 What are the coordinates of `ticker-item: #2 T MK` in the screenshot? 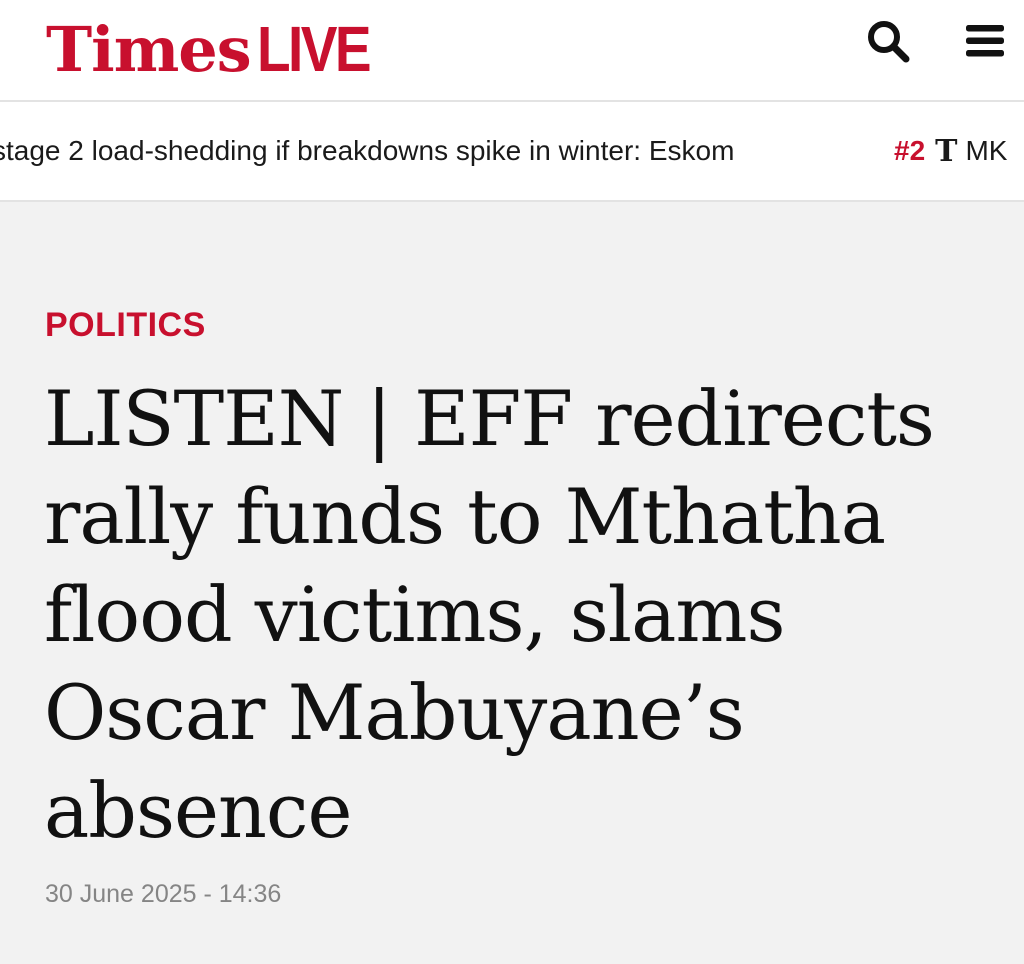 It's located at (950, 151).